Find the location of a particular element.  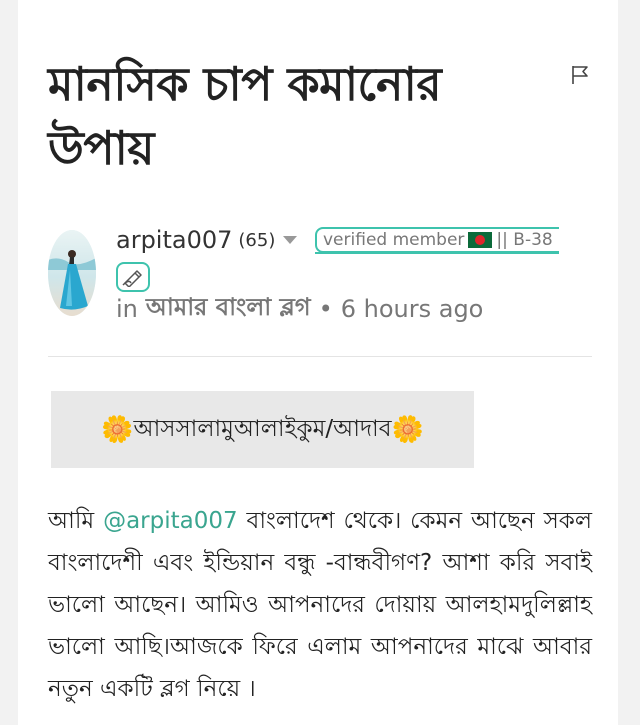

badge-suffix: || B-38 is located at coordinates (524, 240).